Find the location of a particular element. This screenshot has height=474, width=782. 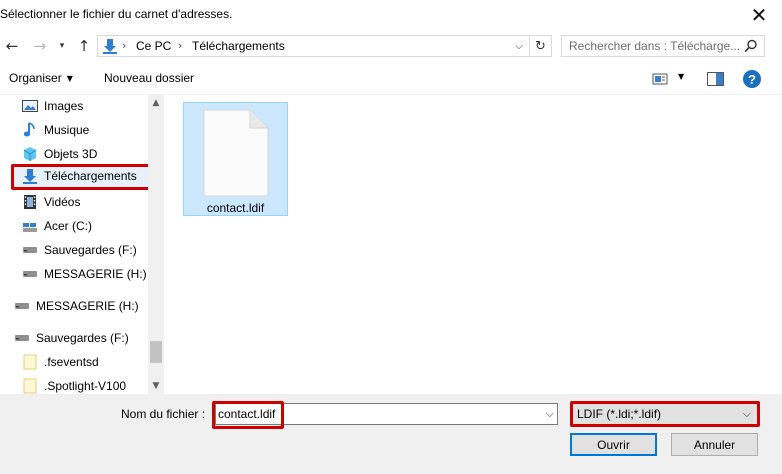

filename-input is located at coordinates (368, 414).